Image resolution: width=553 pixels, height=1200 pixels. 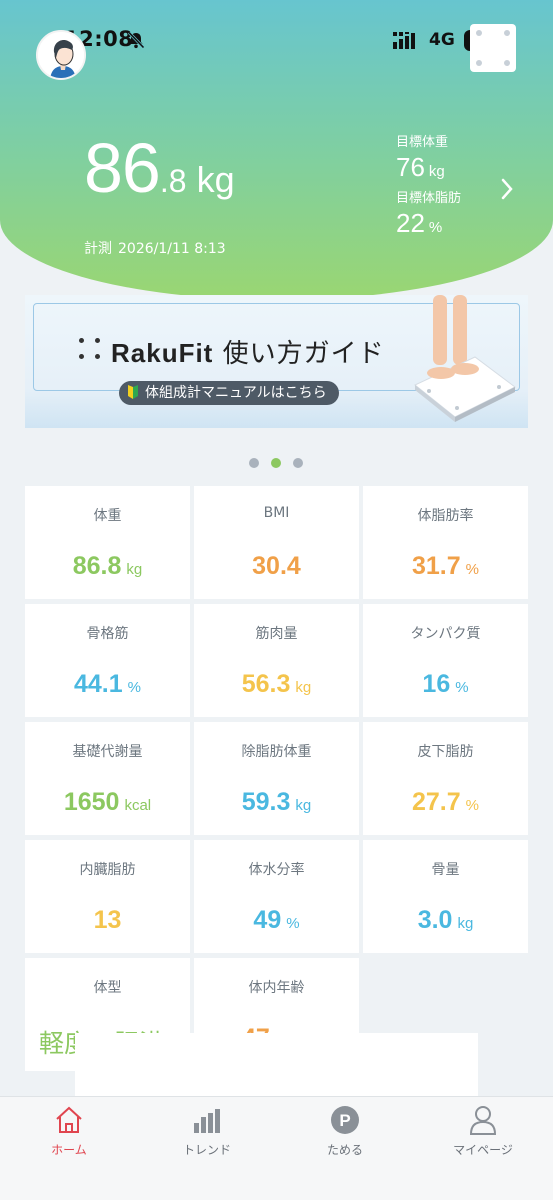 What do you see at coordinates (206, 1150) in the screenshot?
I see `tab-label: トレンド` at bounding box center [206, 1150].